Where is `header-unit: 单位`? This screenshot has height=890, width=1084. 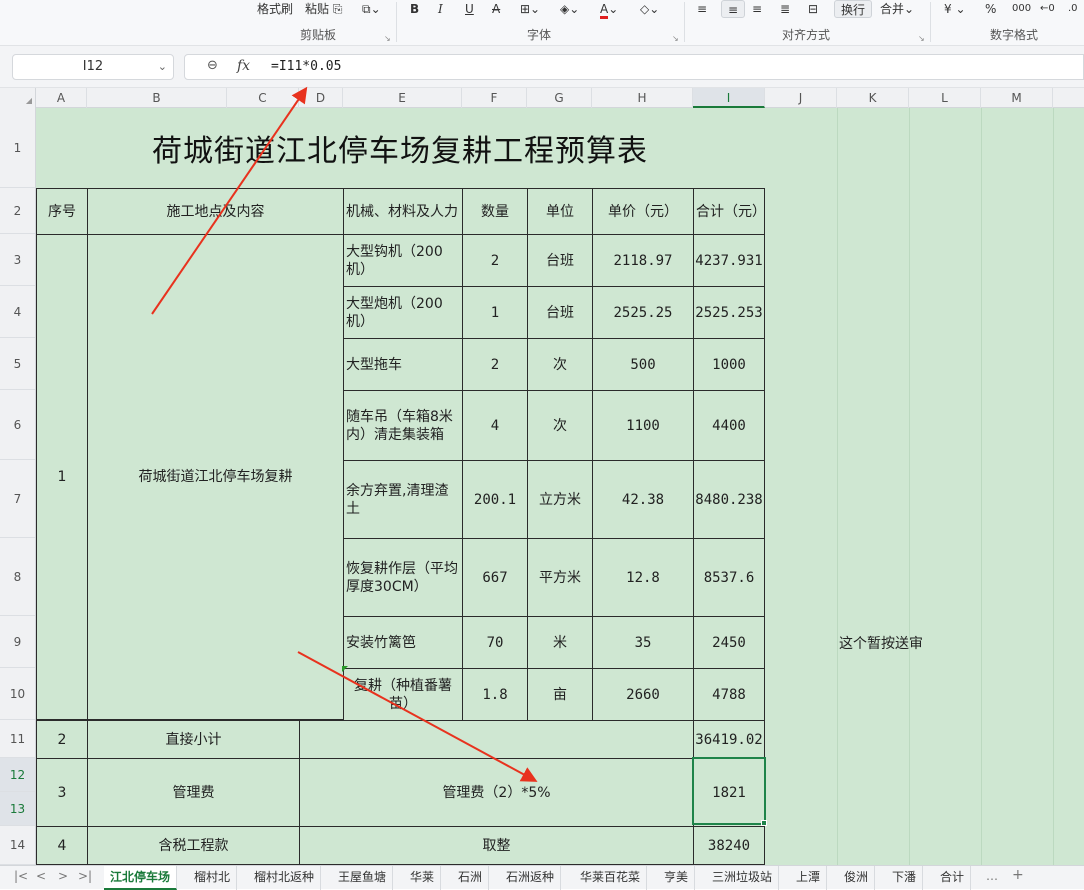 header-unit: 单位 is located at coordinates (560, 211).